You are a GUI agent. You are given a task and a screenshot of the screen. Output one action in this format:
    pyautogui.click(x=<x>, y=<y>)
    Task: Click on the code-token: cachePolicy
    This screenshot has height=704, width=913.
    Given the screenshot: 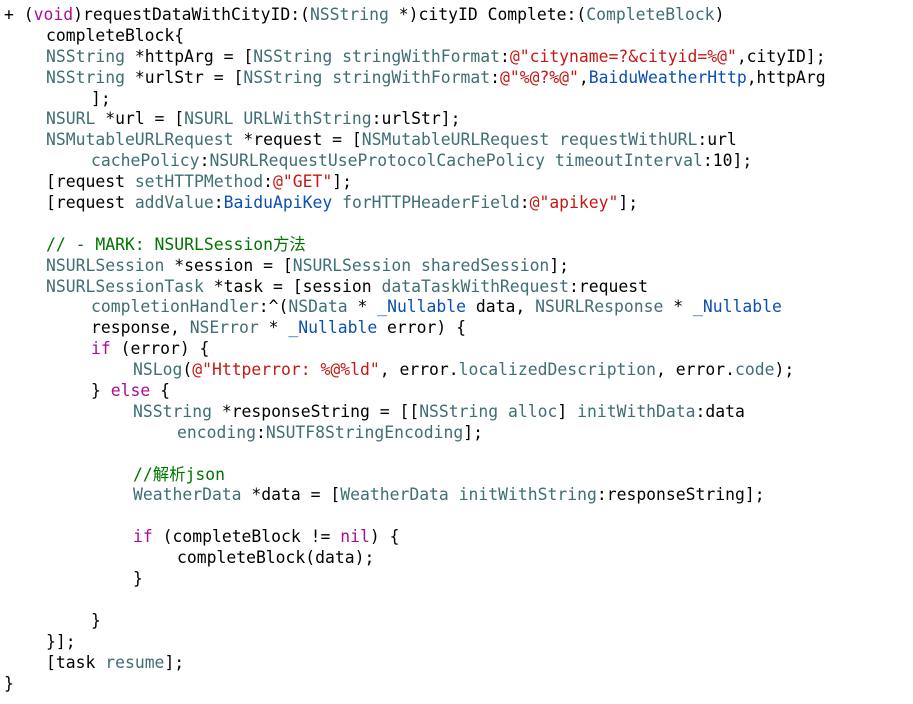 What is the action you would take?
    pyautogui.click(x=145, y=161)
    